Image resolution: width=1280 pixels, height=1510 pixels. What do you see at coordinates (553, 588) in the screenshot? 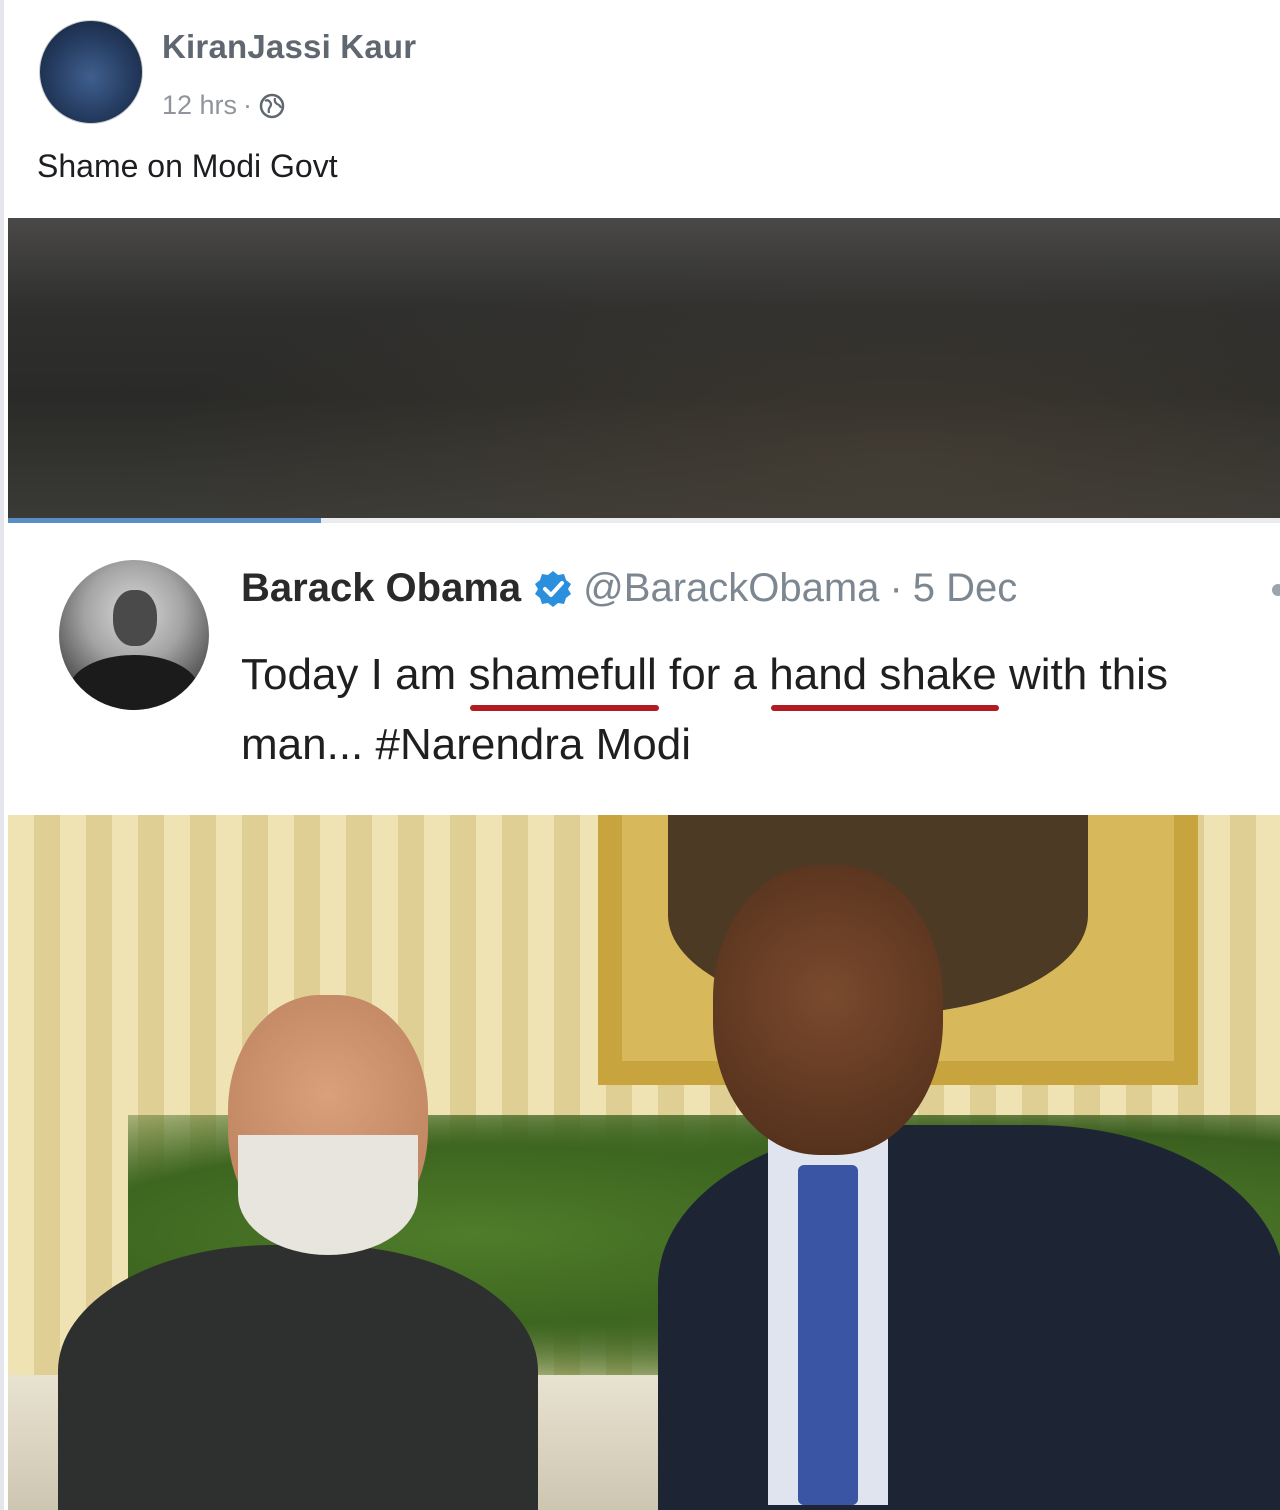
I see `verified-badge-icon` at bounding box center [553, 588].